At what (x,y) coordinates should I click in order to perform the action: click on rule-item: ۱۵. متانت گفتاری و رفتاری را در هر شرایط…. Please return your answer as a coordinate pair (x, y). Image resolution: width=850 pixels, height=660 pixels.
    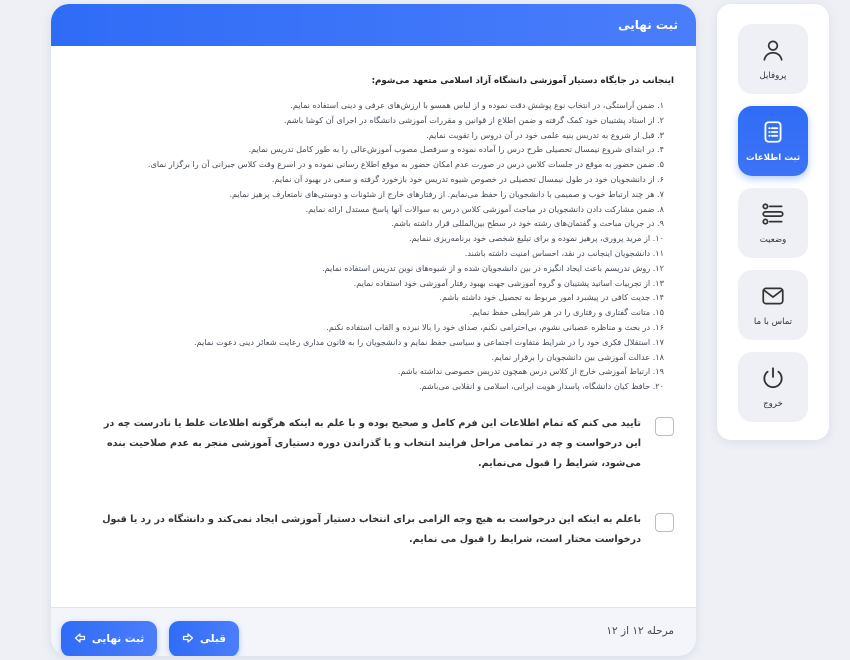
    Looking at the image, I should click on (566, 312).